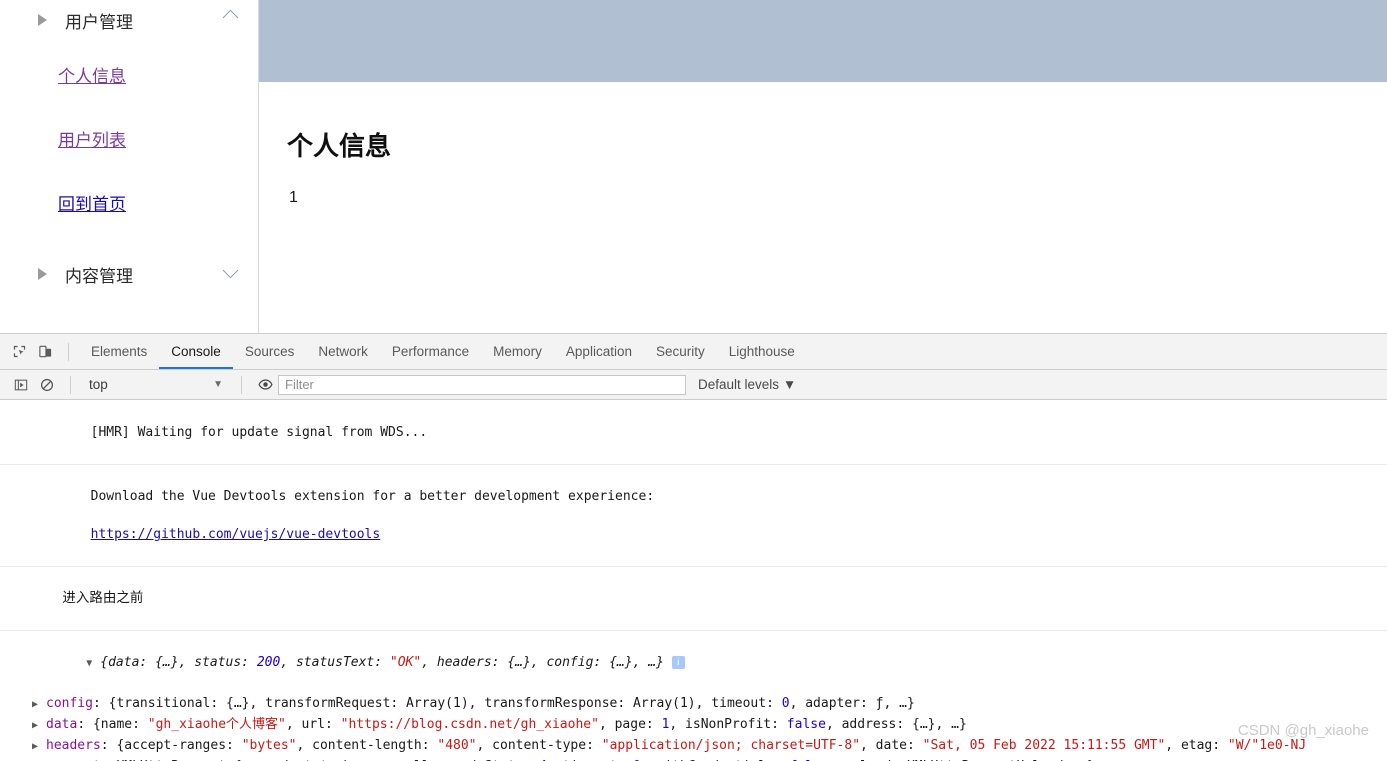 This screenshot has height=761, width=1387. Describe the element at coordinates (62, 724) in the screenshot. I see `property-key: data` at that location.